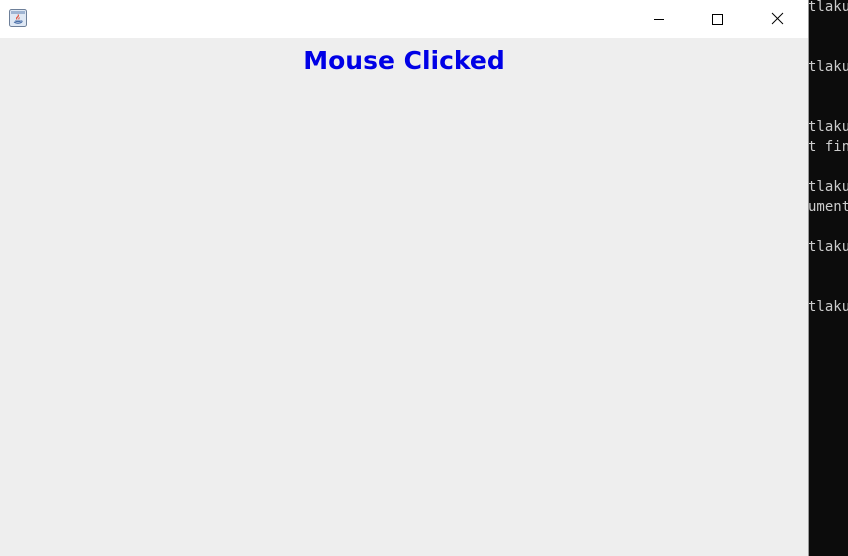 The height and width of the screenshot is (556, 848). I want to click on close-button, so click(777, 19).